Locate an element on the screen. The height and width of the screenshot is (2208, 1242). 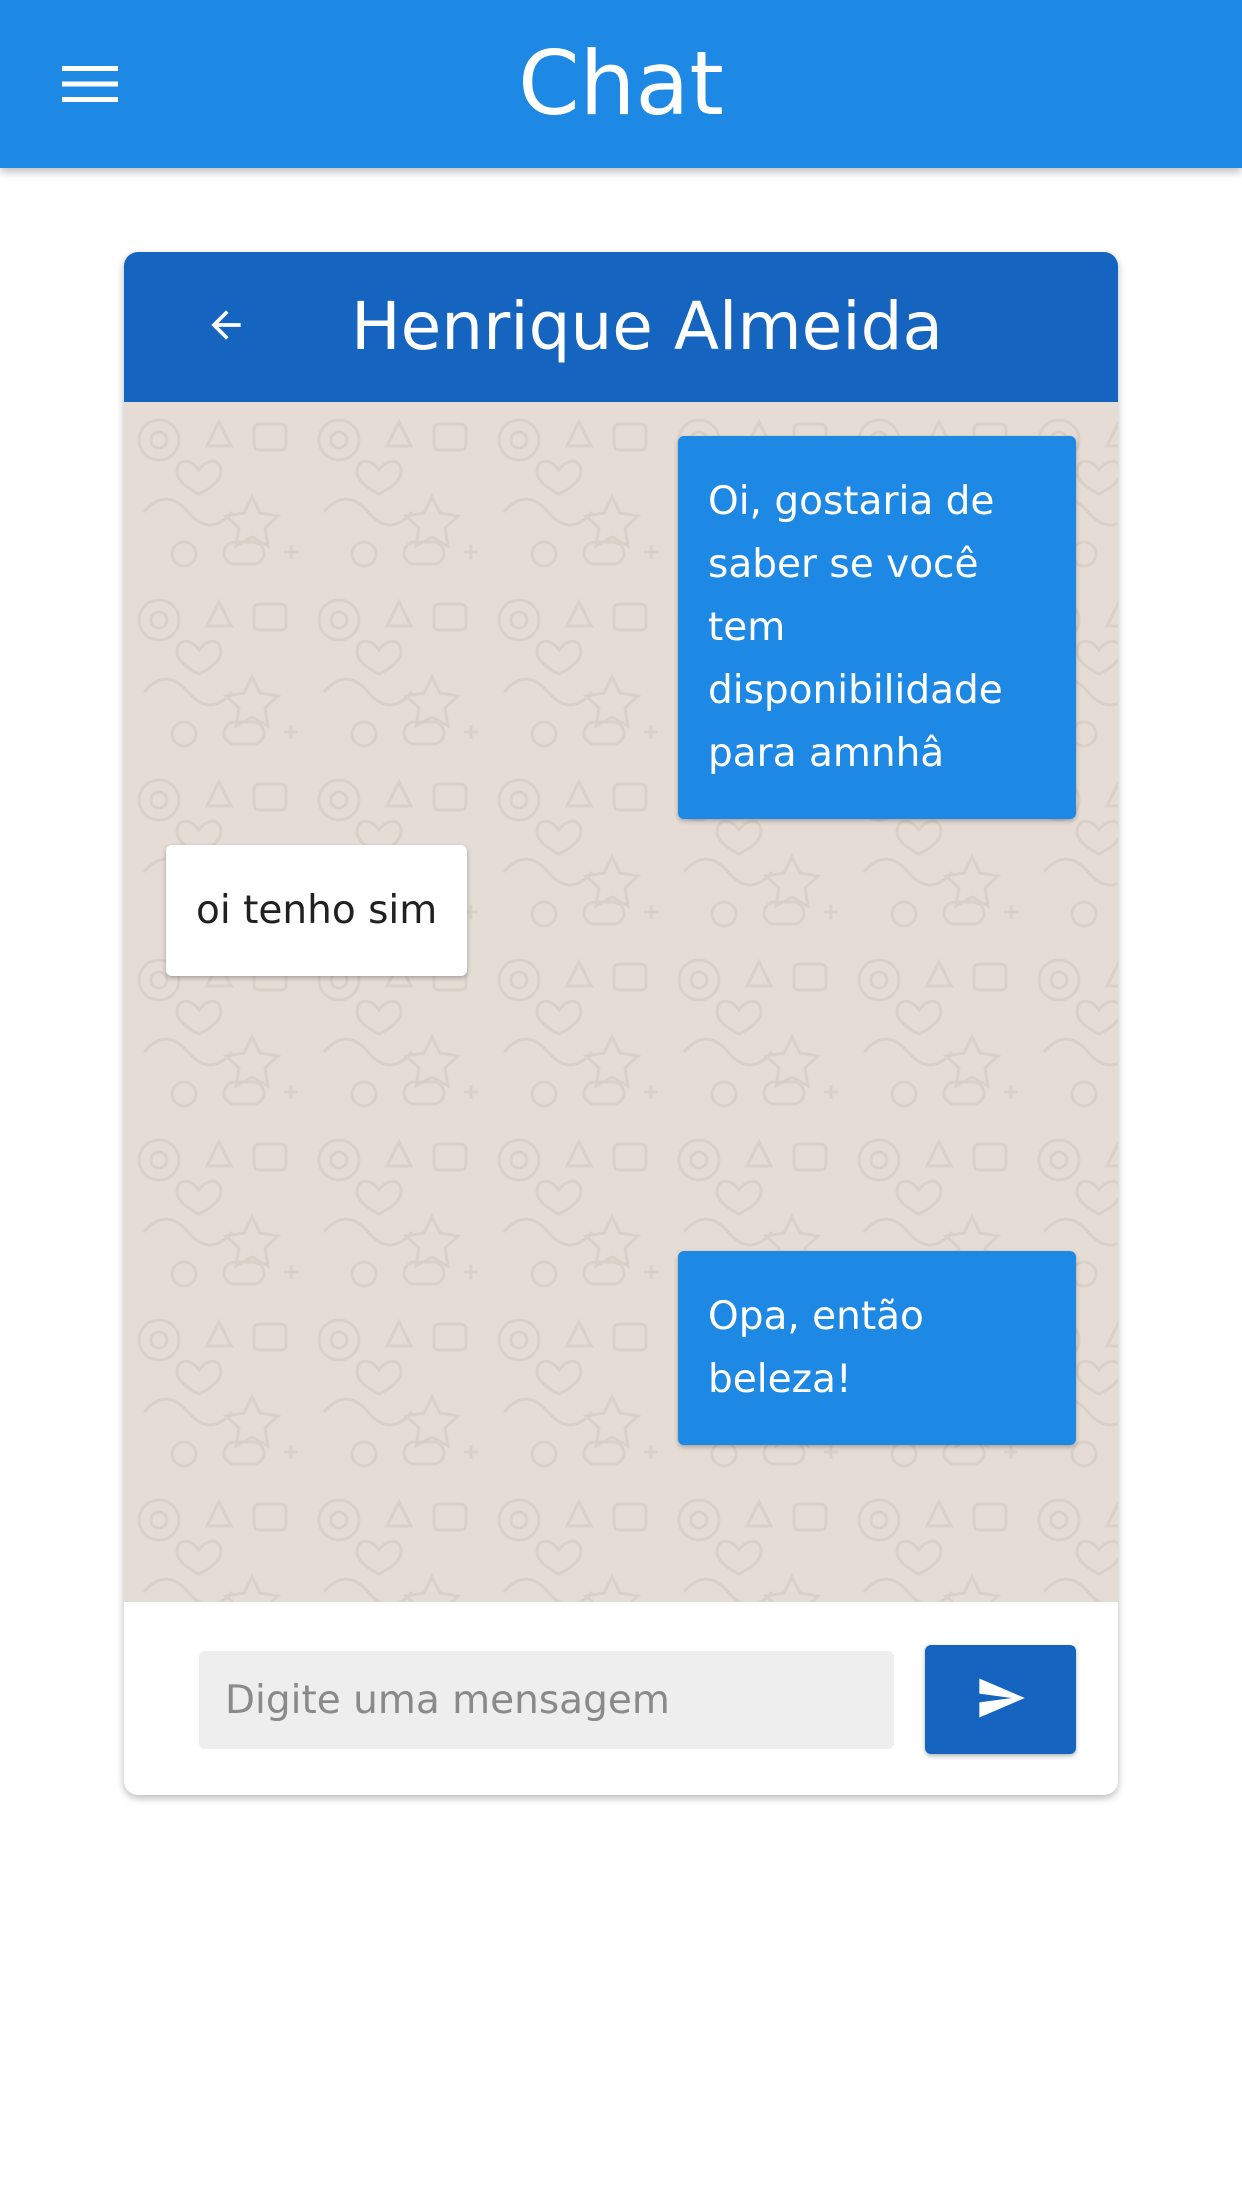
send-button is located at coordinates (1000, 1699).